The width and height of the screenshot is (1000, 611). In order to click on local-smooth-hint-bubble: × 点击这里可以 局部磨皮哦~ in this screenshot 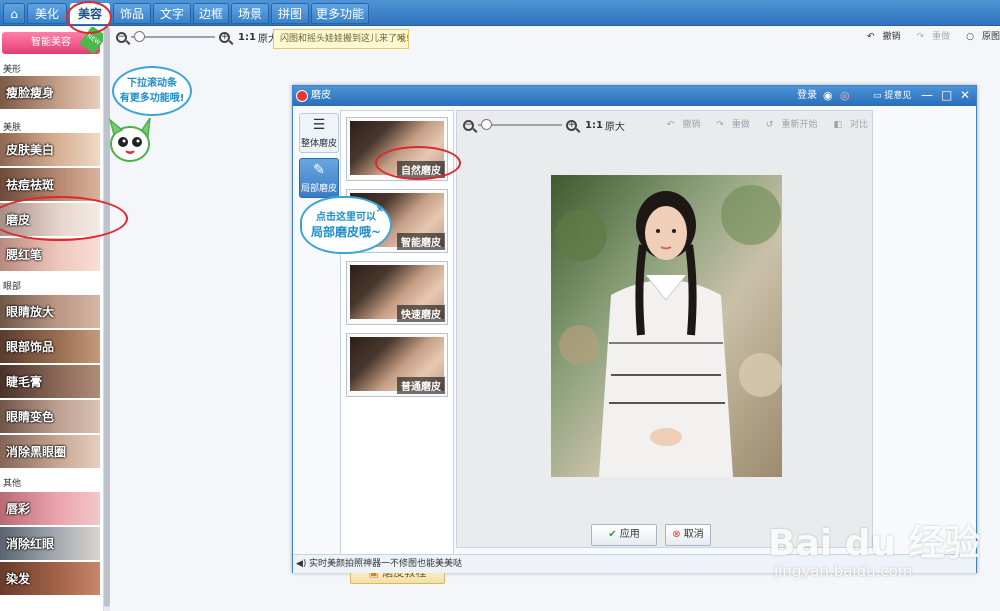, I will do `click(346, 225)`.